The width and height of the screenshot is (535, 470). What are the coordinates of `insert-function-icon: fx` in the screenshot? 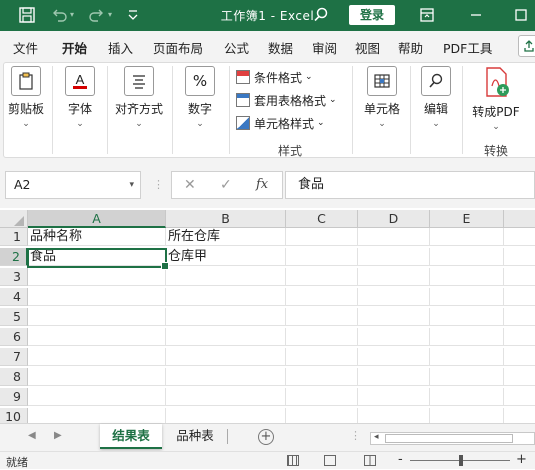 It's located at (262, 184).